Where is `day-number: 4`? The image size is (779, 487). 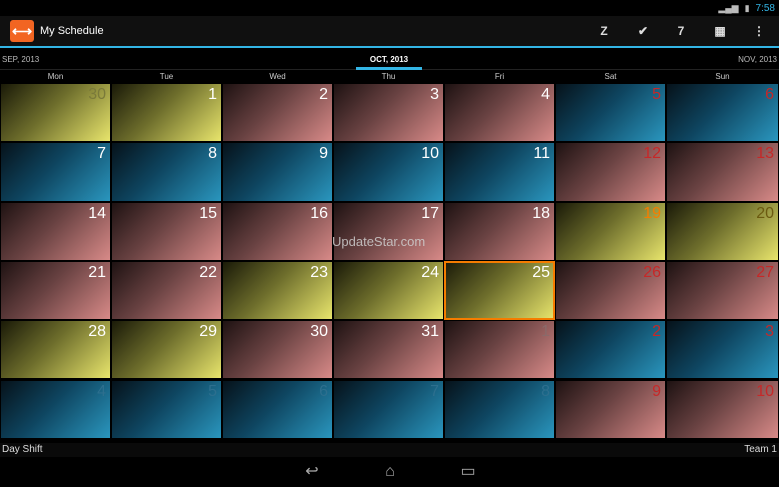
day-number: 4 is located at coordinates (545, 94).